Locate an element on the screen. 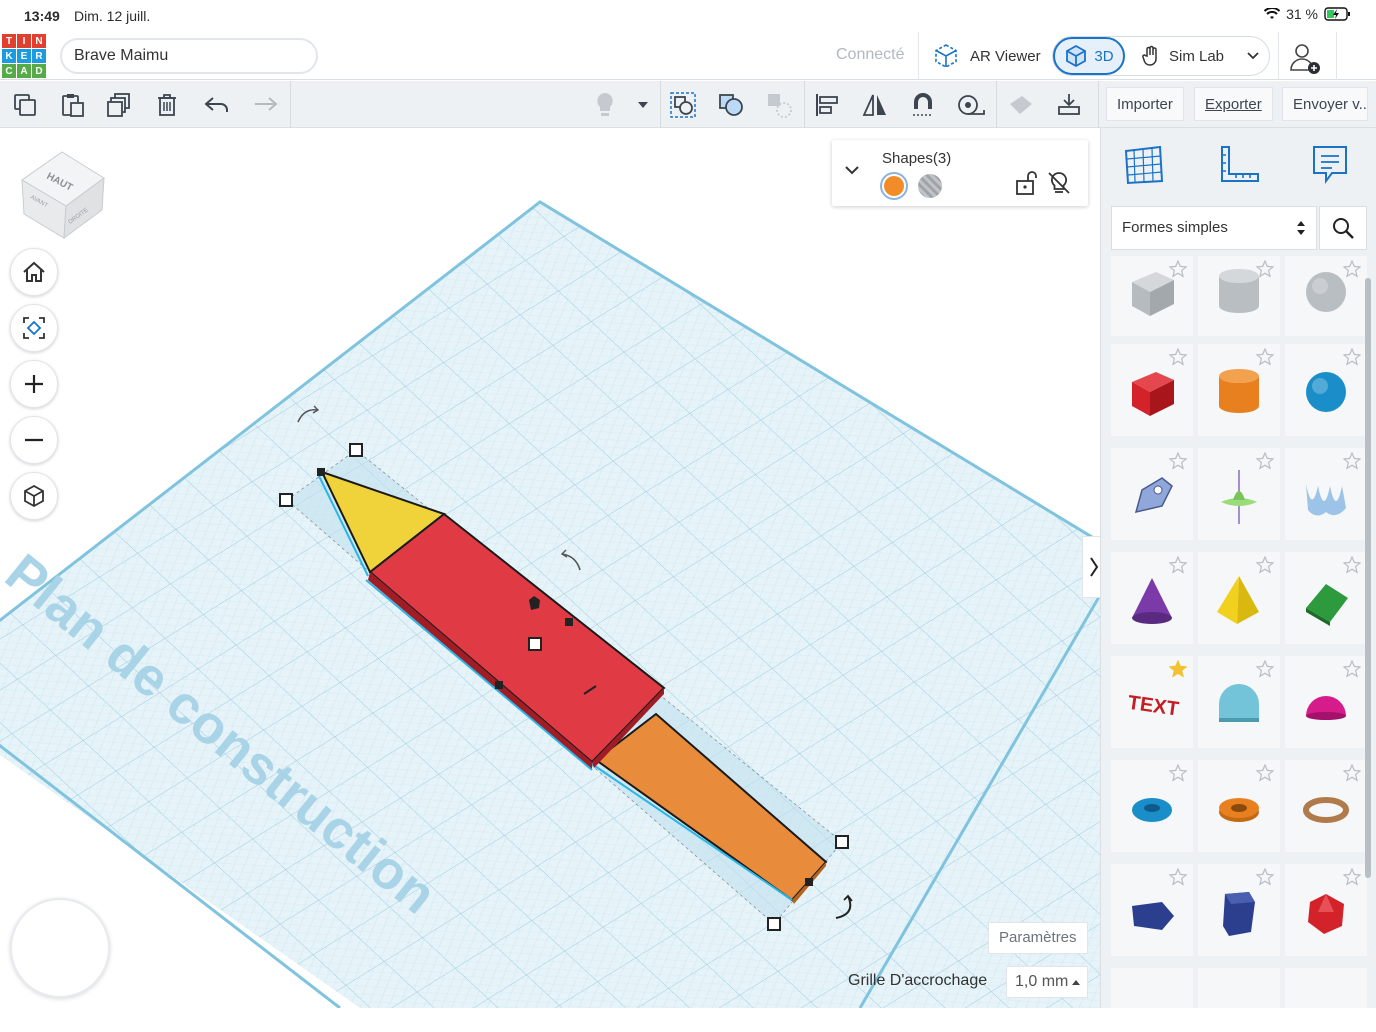 The height and width of the screenshot is (1032, 1376). shape-pyramid is located at coordinates (1239, 598).